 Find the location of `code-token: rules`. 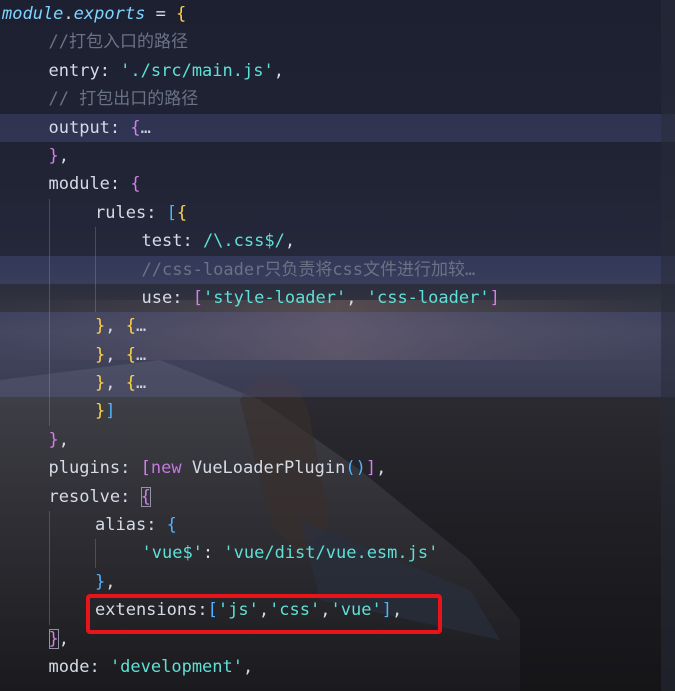

code-token: rules is located at coordinates (121, 212).